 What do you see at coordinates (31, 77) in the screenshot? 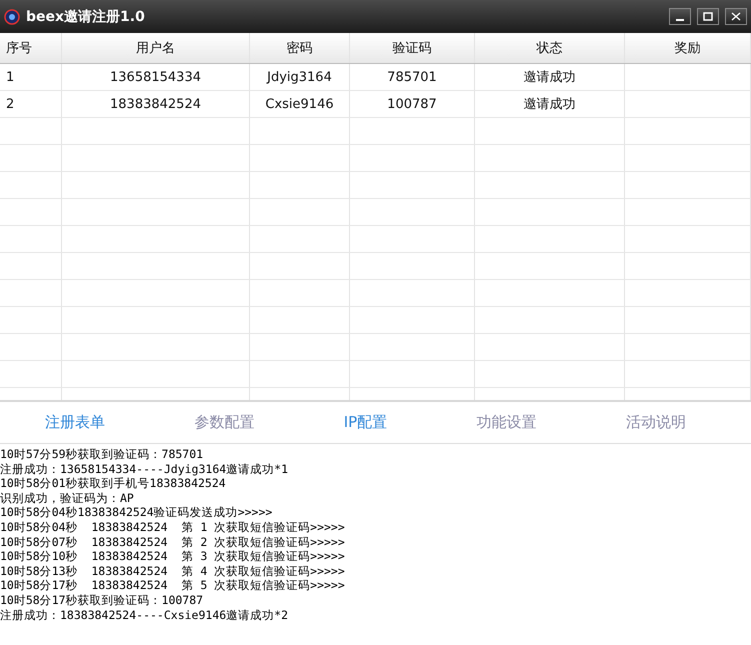
I see `table-cell: 1` at bounding box center [31, 77].